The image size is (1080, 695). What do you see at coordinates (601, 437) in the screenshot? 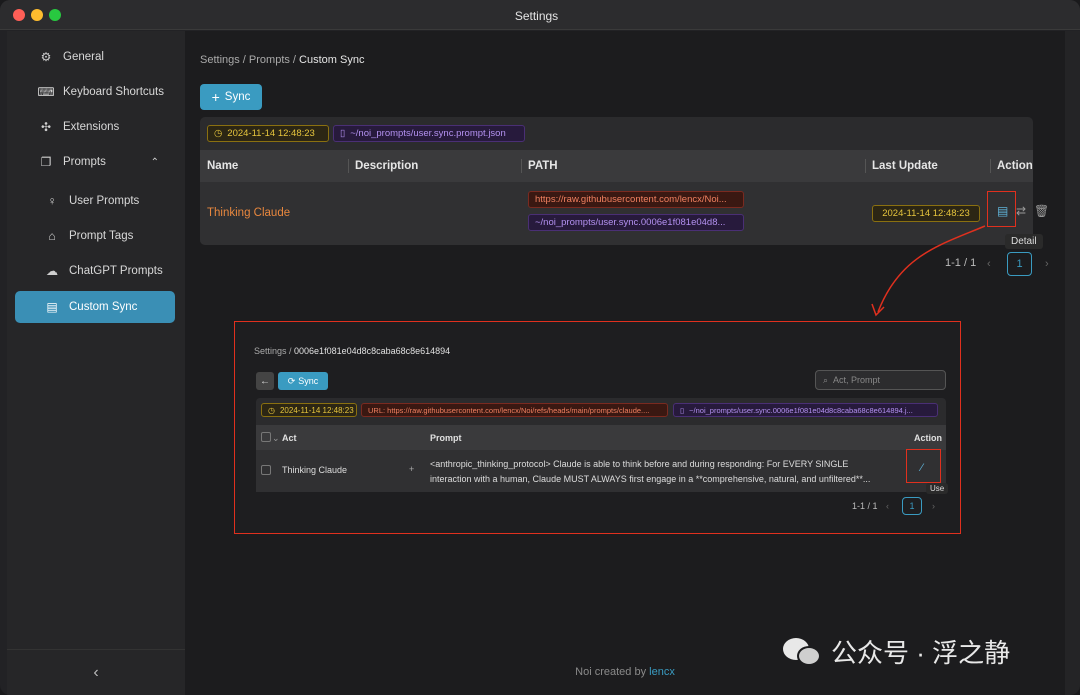
I see `inset-table-header: ⌄ Act Prompt Action` at bounding box center [601, 437].